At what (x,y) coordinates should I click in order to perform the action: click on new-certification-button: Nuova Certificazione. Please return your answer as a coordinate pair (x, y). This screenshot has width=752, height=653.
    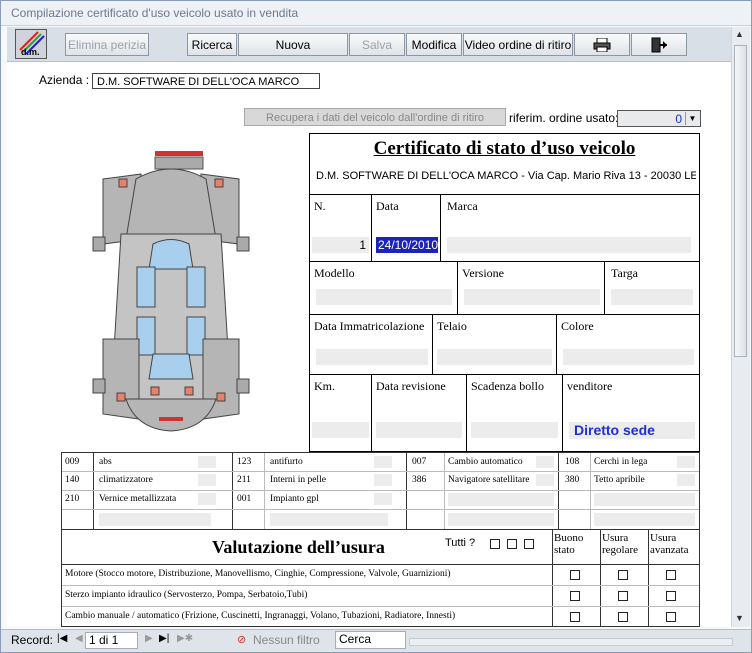
    Looking at the image, I should click on (293, 54).